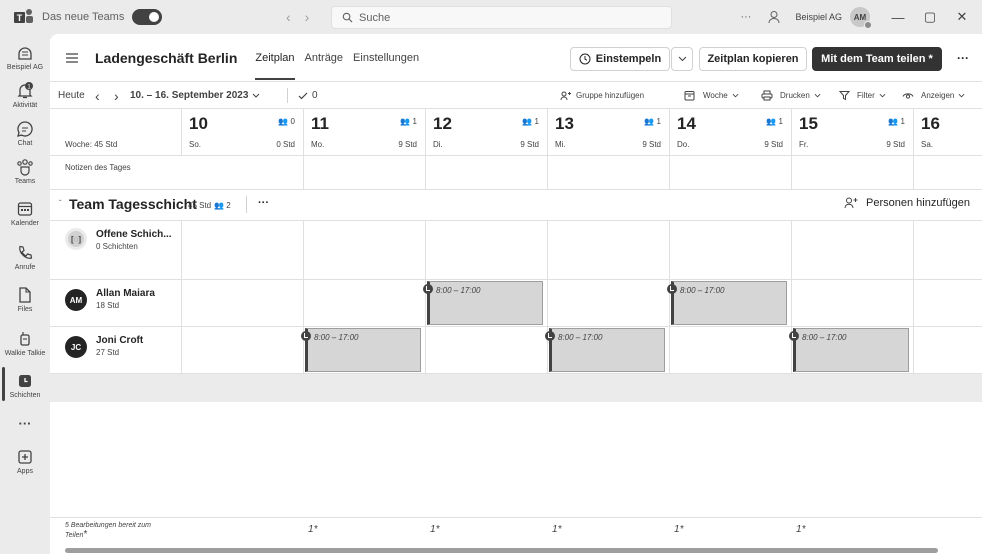 The height and width of the screenshot is (554, 982). Describe the element at coordinates (602, 95) in the screenshot. I see `add-group-button: Gruppe hinzufügen` at that location.